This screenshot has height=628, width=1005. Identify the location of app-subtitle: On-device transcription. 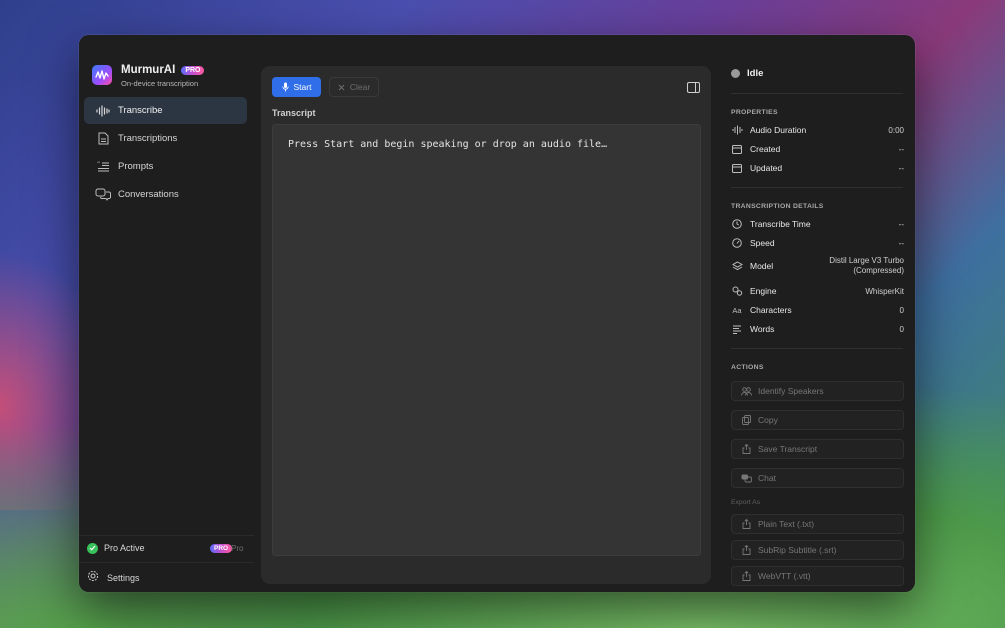
(160, 83).